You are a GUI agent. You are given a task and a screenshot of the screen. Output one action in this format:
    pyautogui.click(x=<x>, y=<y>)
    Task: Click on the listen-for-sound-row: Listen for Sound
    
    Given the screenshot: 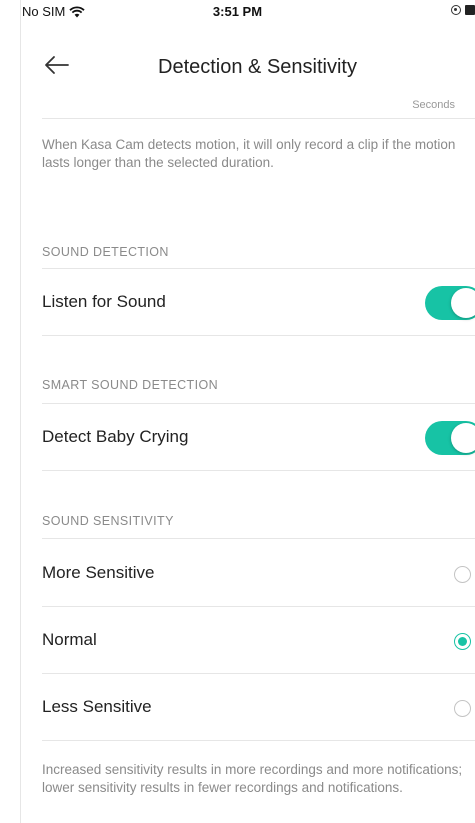 What is the action you would take?
    pyautogui.click(x=258, y=302)
    